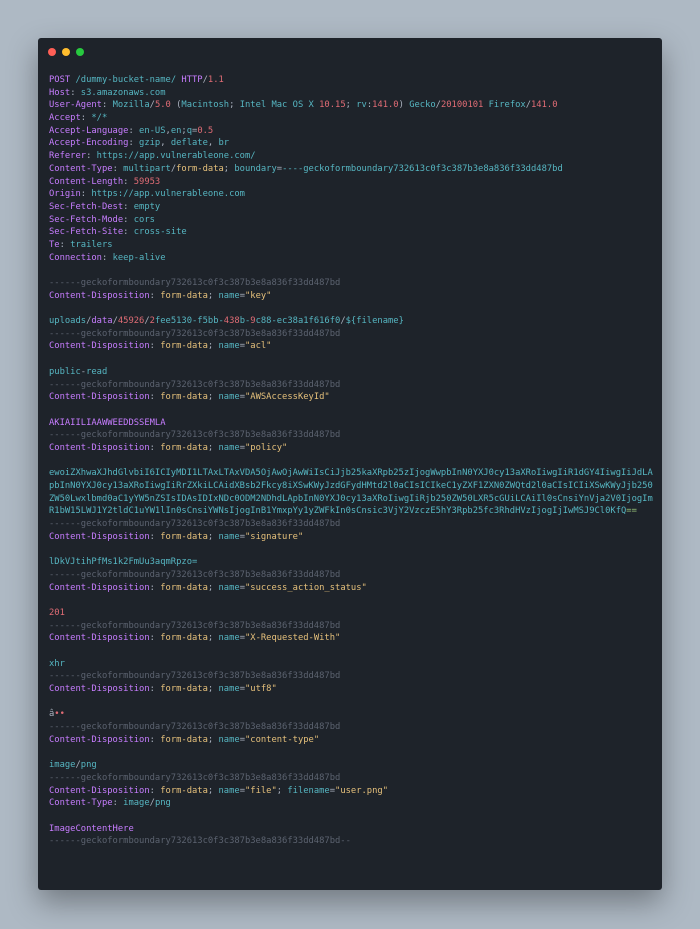 The height and width of the screenshot is (929, 700). Describe the element at coordinates (66, 52) in the screenshot. I see `minimize-window-icon` at that location.